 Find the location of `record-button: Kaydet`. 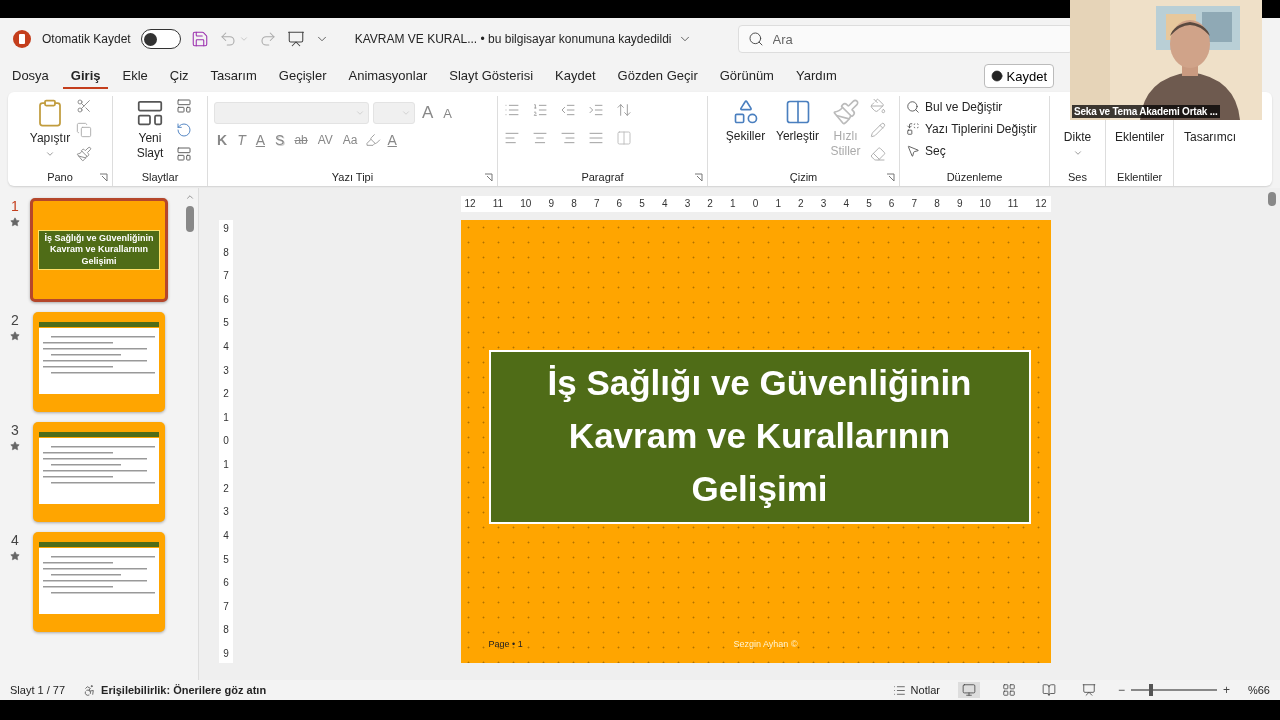

record-button: Kaydet is located at coordinates (1018, 76).